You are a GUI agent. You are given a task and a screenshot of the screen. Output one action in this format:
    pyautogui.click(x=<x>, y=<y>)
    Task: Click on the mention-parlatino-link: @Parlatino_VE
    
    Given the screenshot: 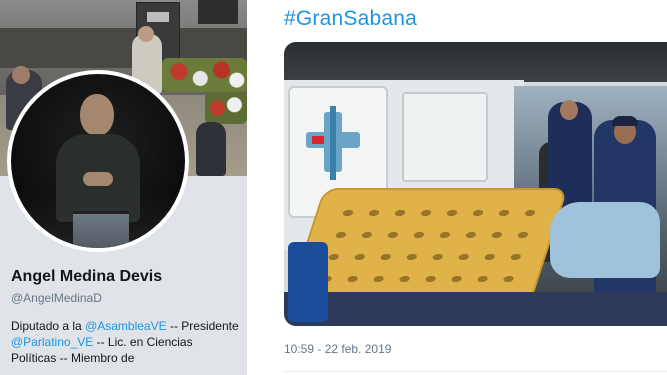 What is the action you would take?
    pyautogui.click(x=52, y=342)
    